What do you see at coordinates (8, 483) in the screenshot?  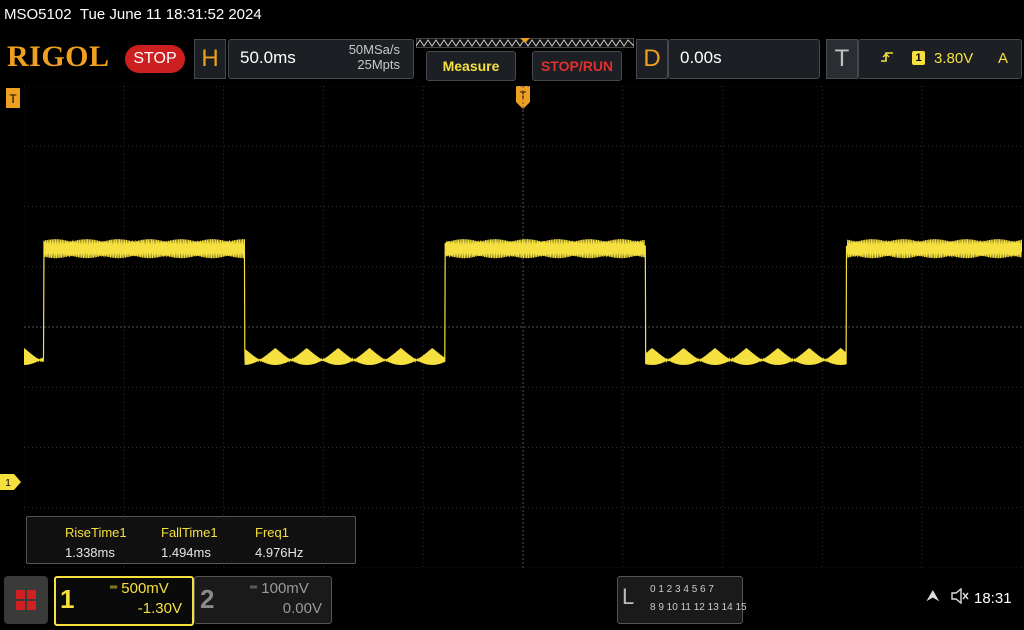 I see `ch1-ground-marker-label: 1` at bounding box center [8, 483].